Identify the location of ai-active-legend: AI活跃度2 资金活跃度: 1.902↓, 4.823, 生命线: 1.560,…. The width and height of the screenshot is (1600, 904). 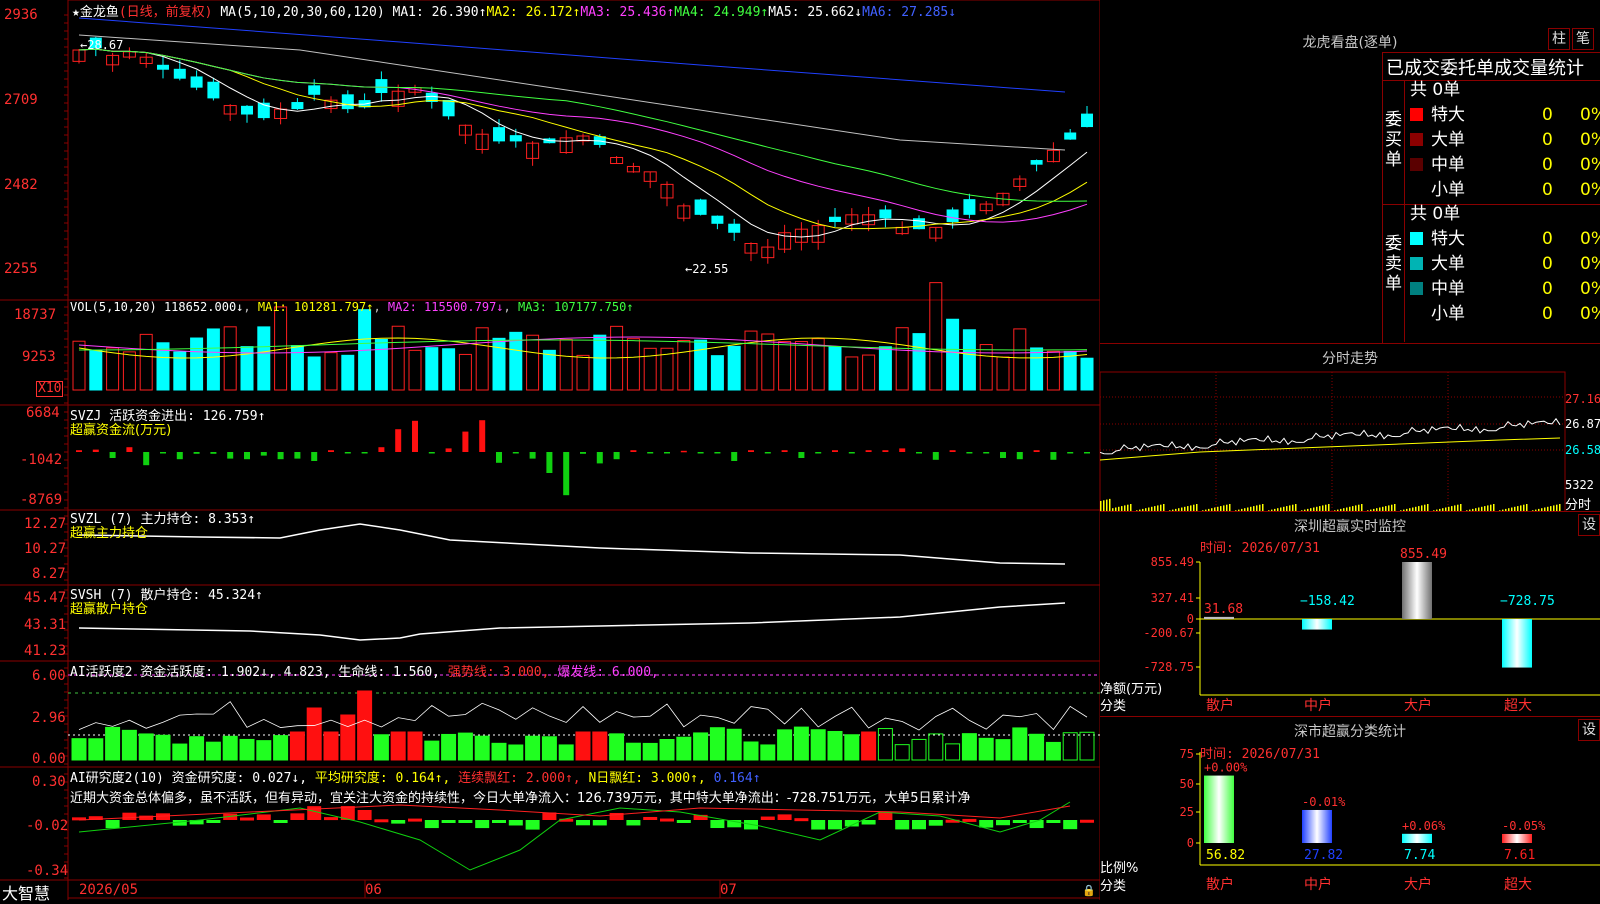
(364, 670).